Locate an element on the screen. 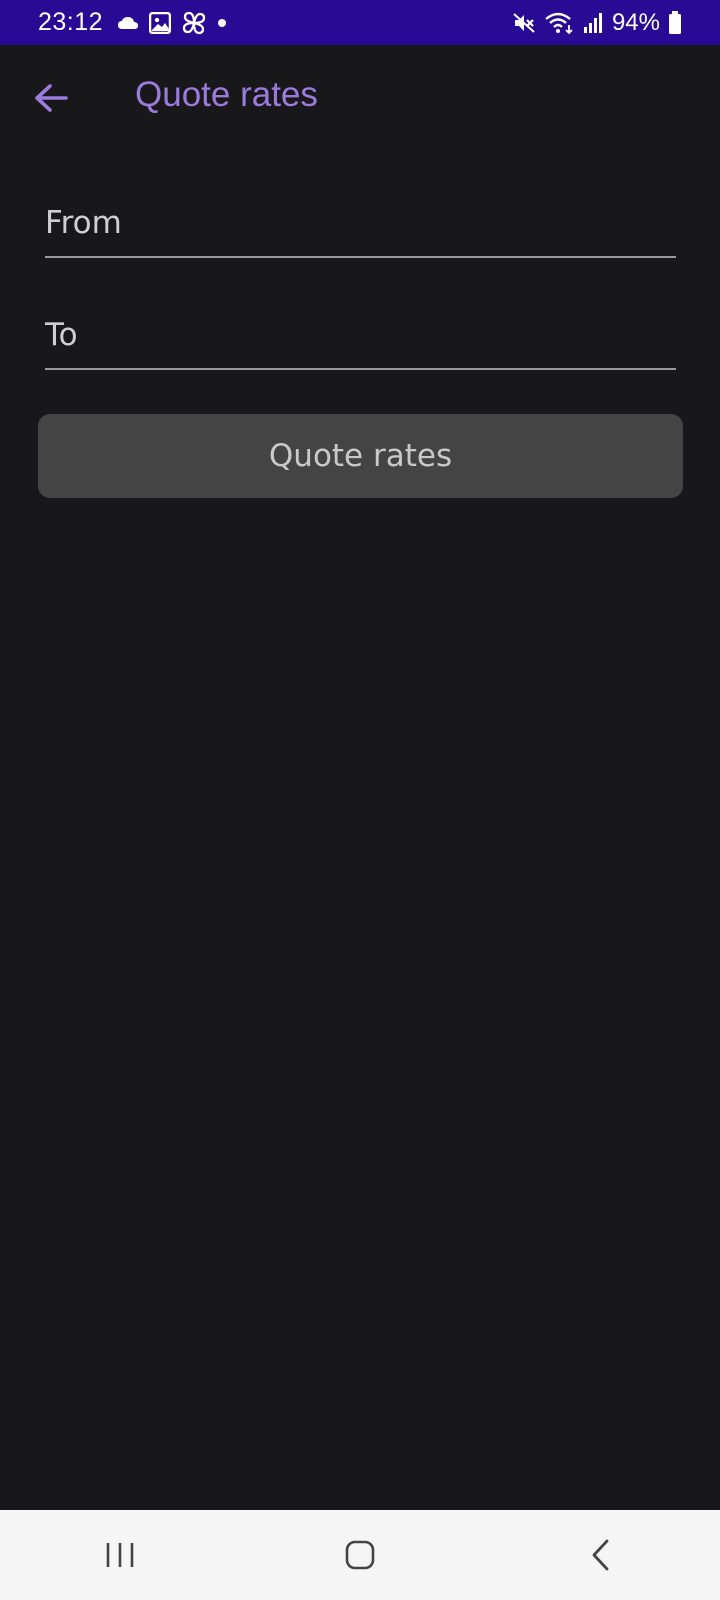 The width and height of the screenshot is (720, 1600). battery-percent: 94% is located at coordinates (635, 22).